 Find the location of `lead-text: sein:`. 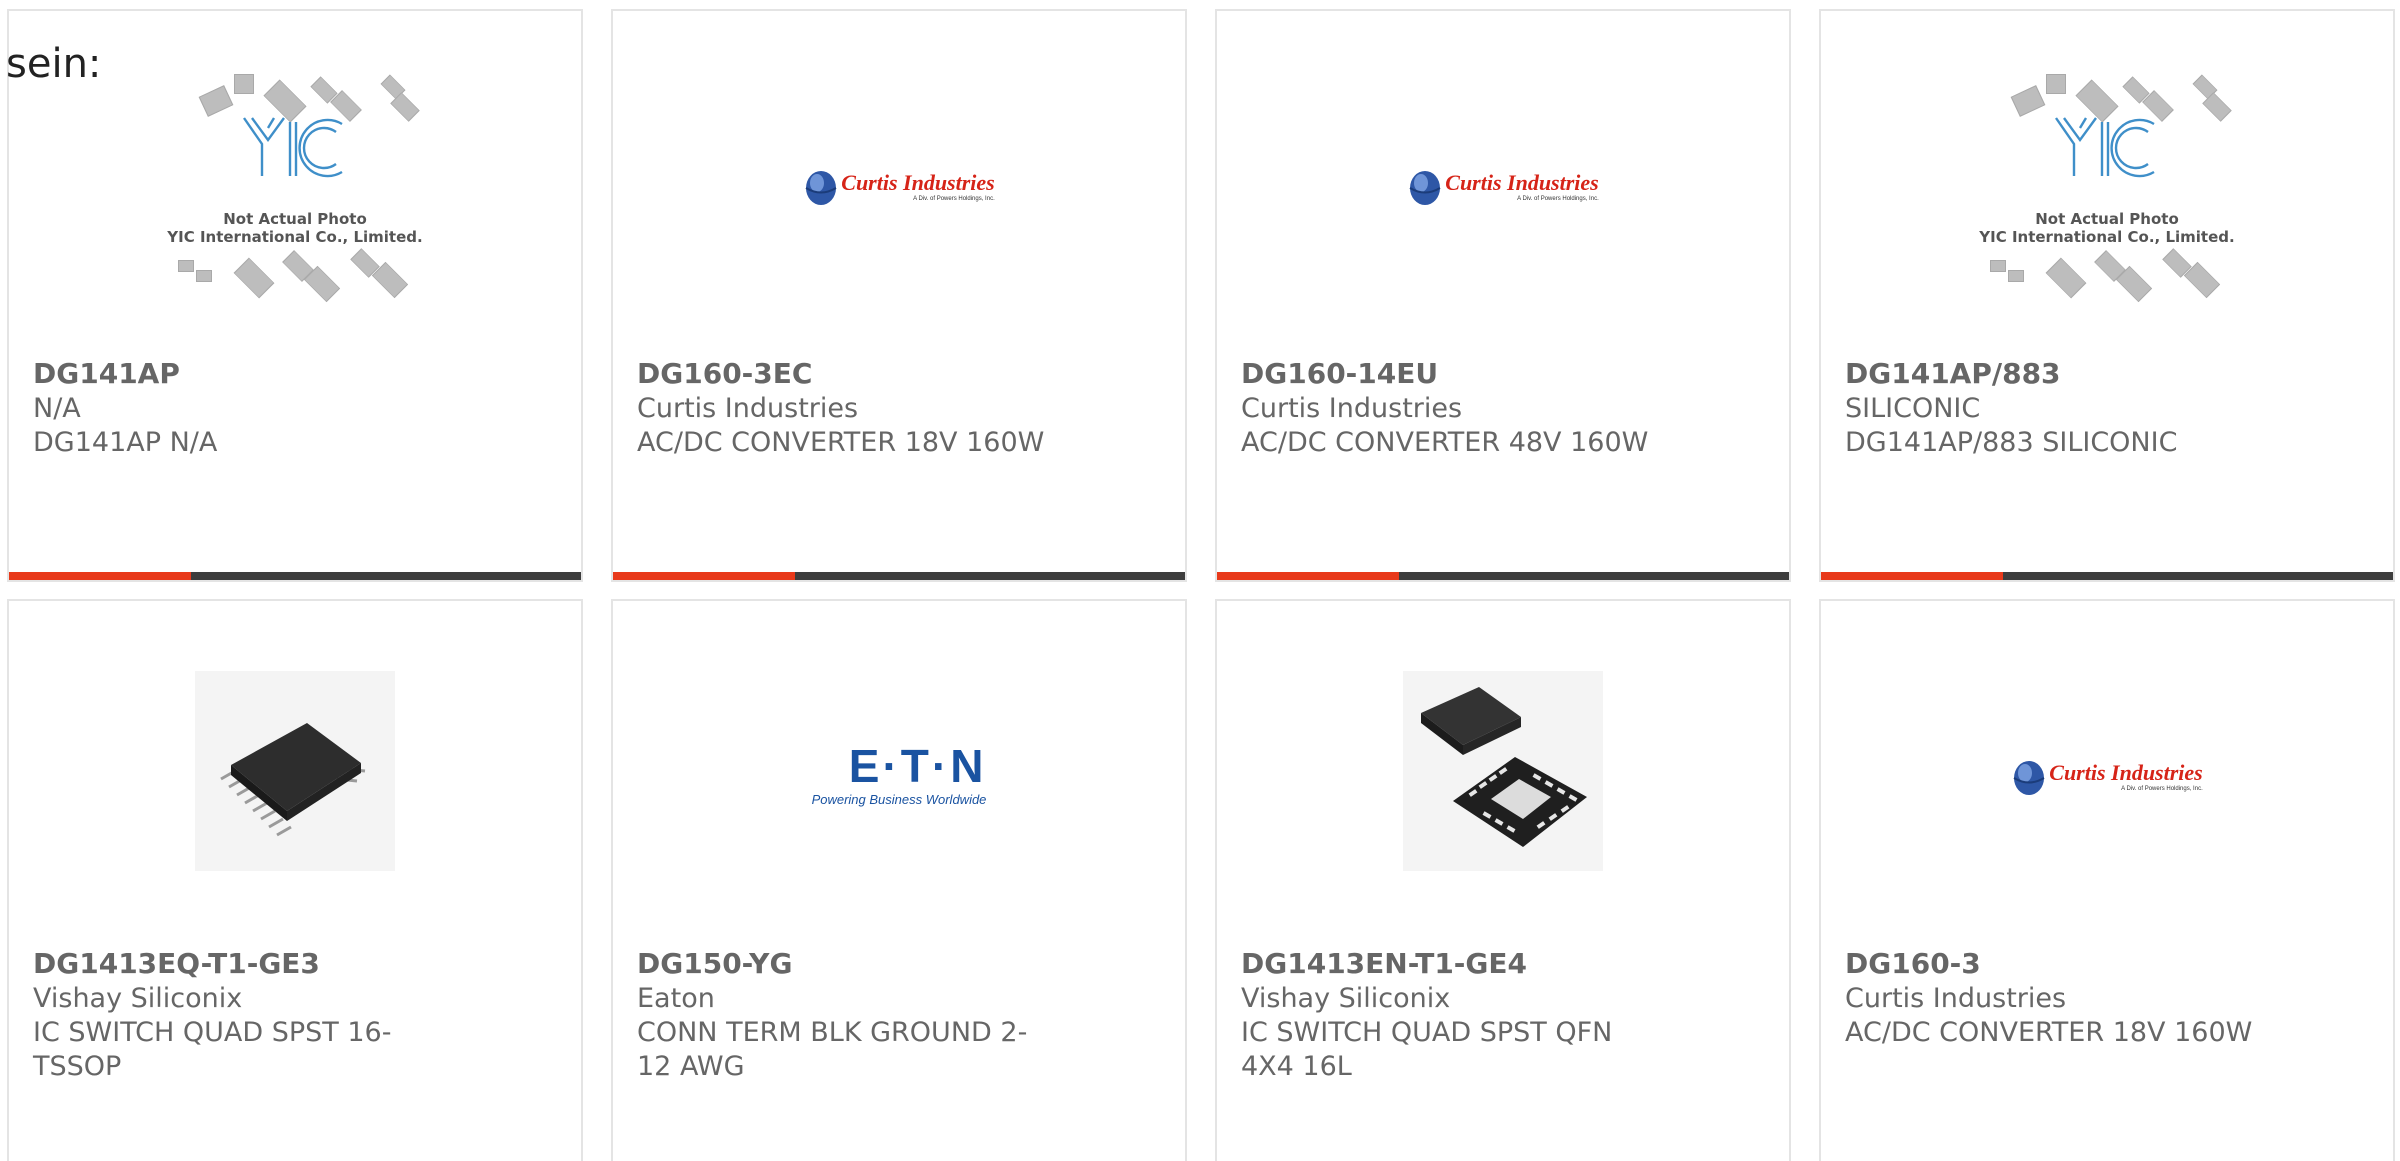

lead-text: sein: is located at coordinates (54, 64).